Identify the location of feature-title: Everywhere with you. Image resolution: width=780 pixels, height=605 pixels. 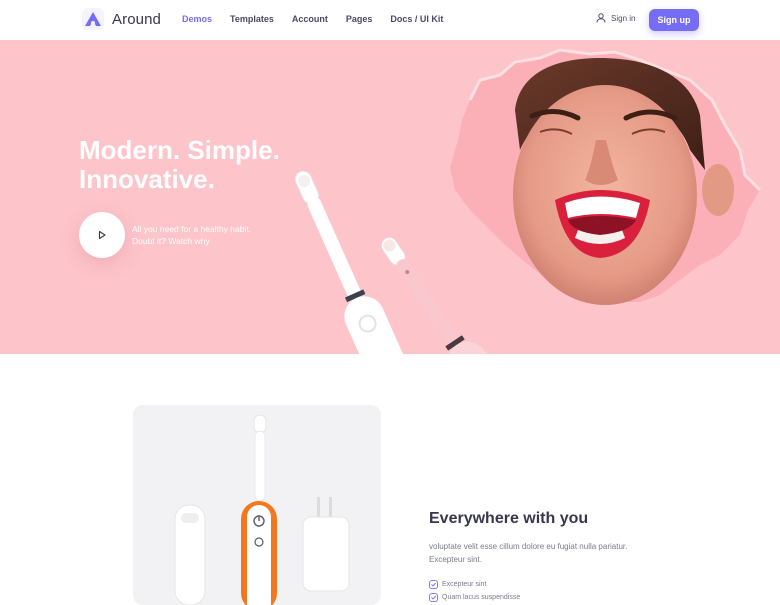
(509, 518).